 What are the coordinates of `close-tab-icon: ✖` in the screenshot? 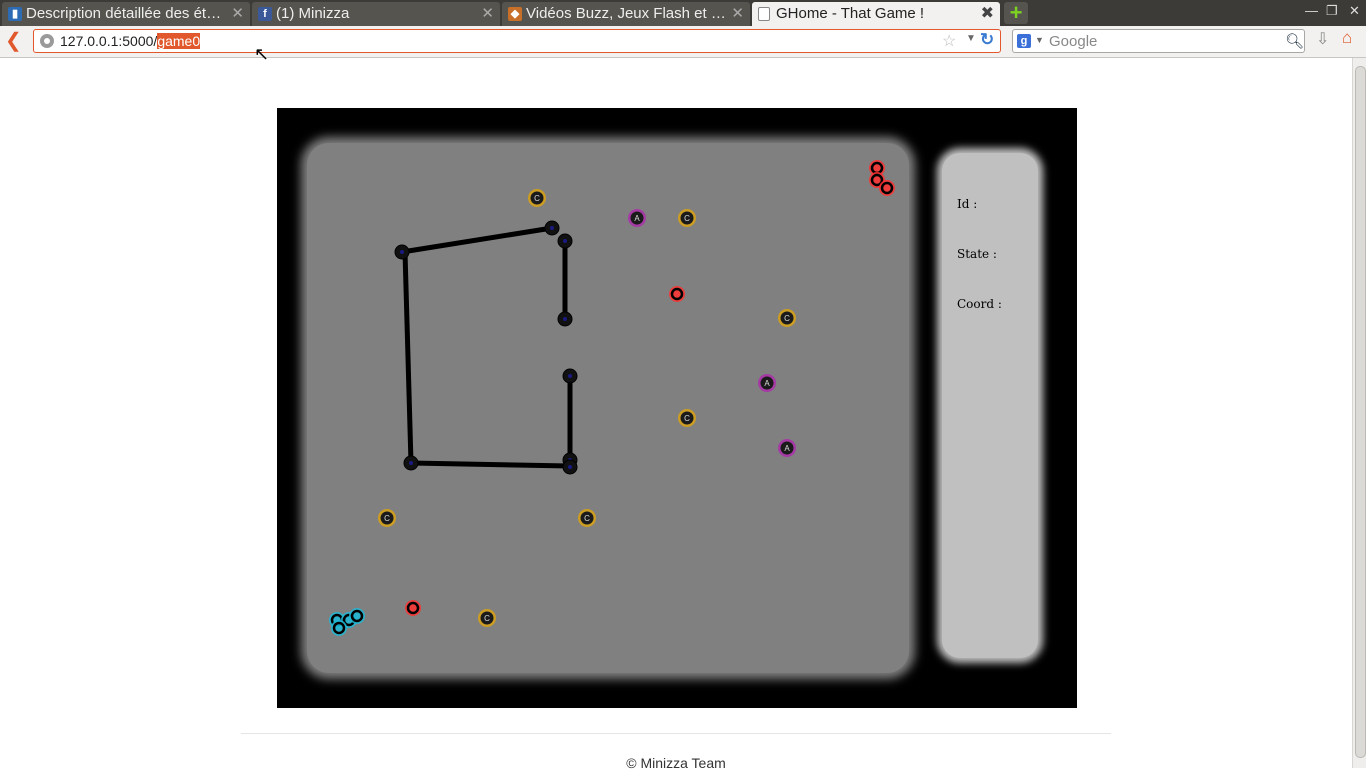 It's located at (987, 14).